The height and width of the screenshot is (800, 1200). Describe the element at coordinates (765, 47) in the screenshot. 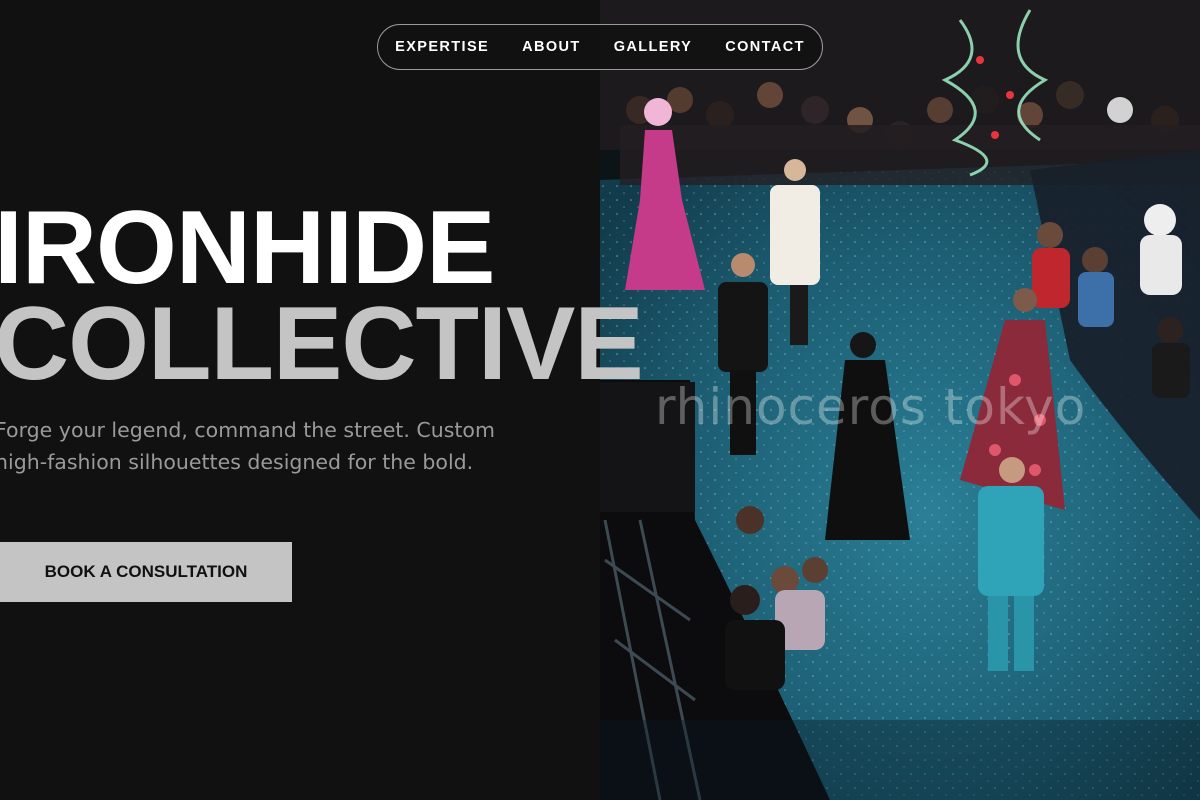

I see `nav-item-contact: CONTACT` at that location.